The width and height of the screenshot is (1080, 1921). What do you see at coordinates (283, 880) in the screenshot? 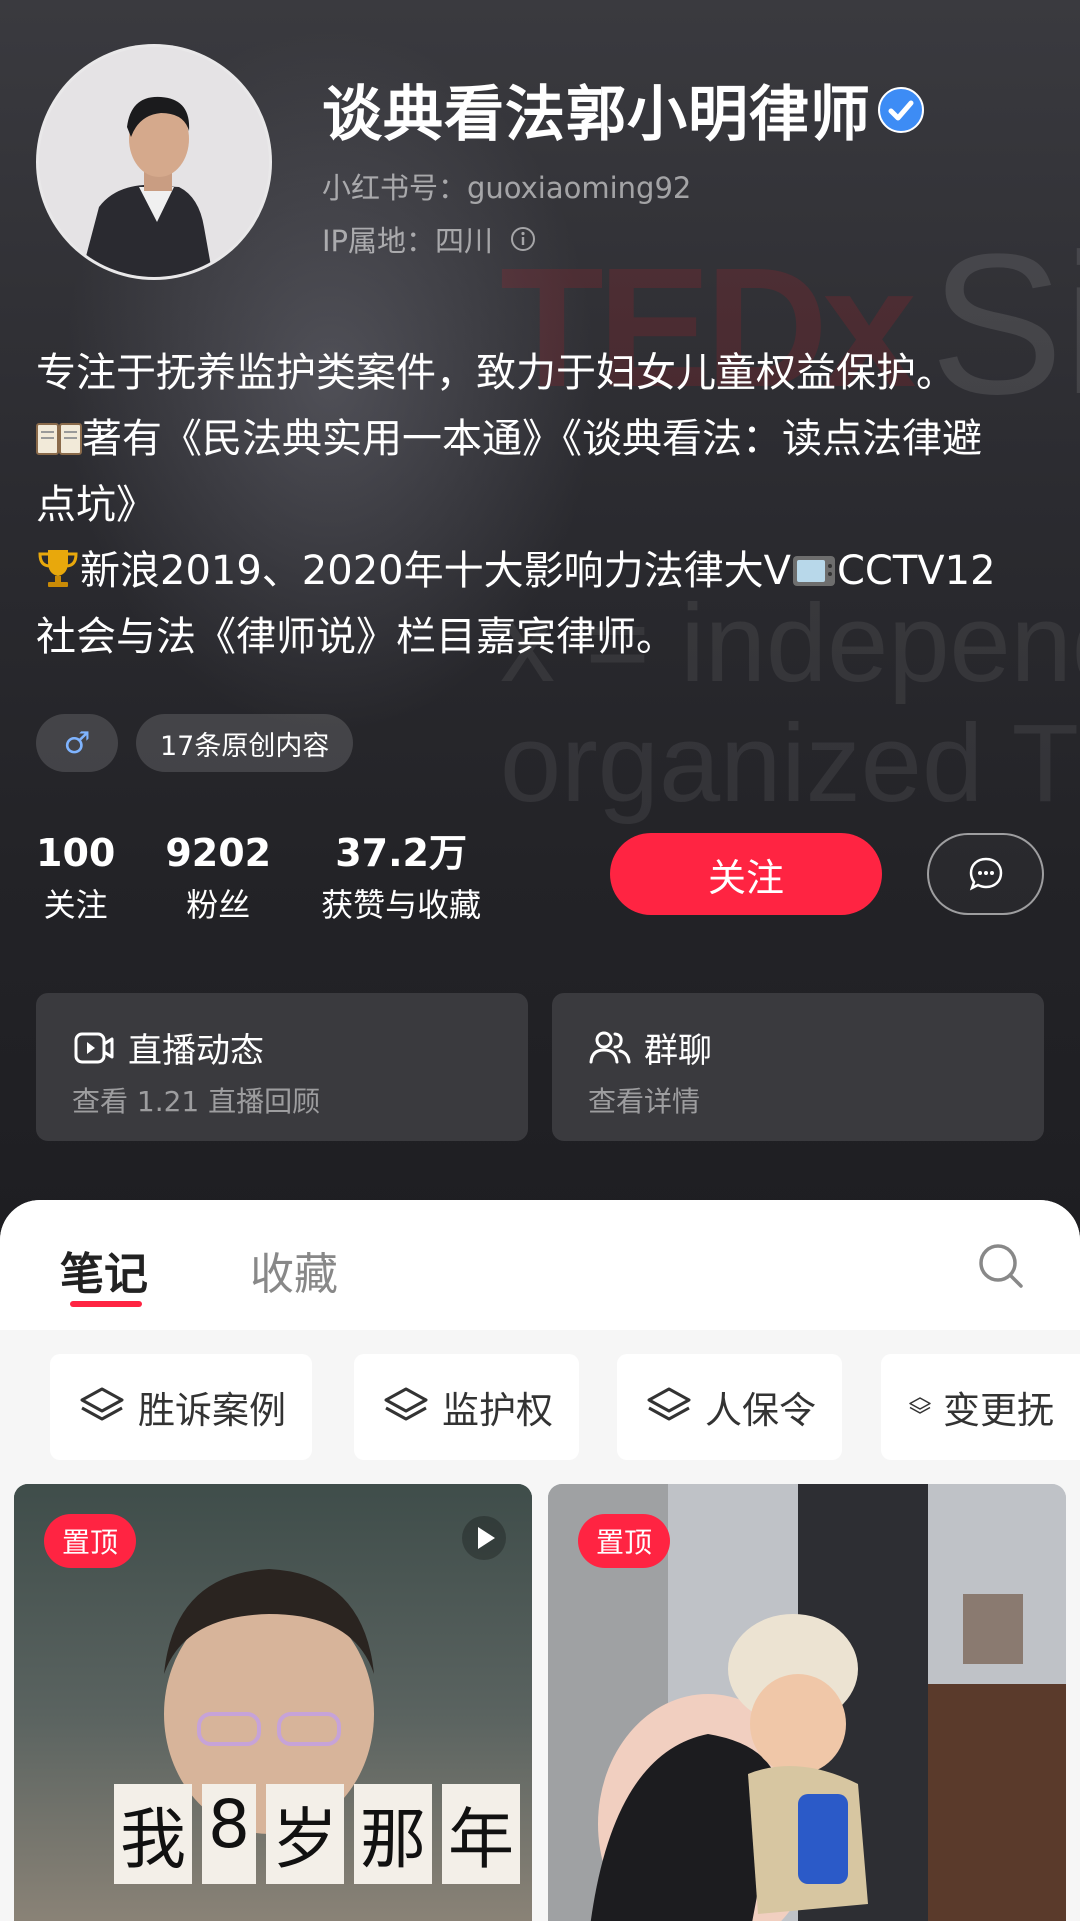
I see `profile-stats: 100 关注 9202 粉丝 37.2万 获赞与收藏` at bounding box center [283, 880].